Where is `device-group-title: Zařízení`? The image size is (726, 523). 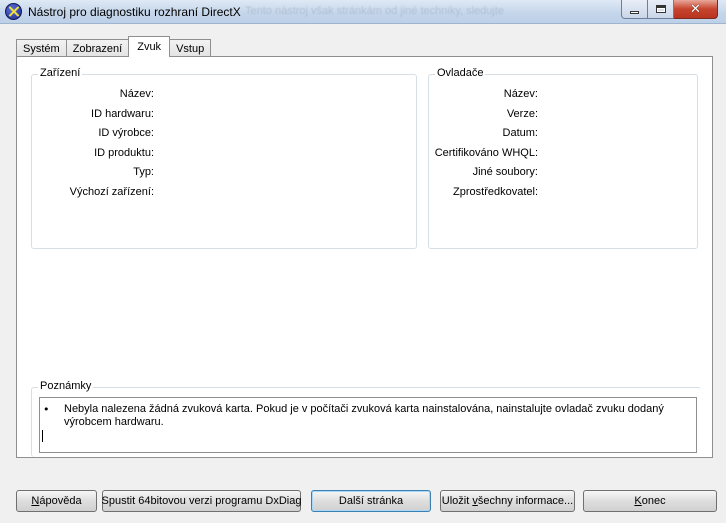 device-group-title: Zařízení is located at coordinates (60, 73).